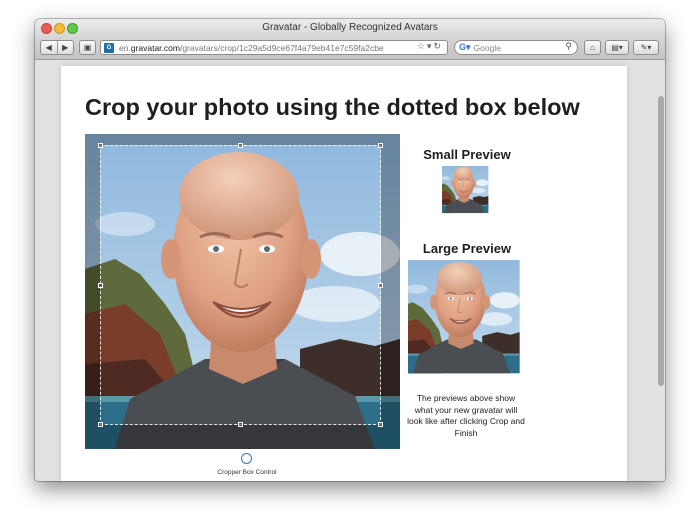 The width and height of the screenshot is (700, 529). Describe the element at coordinates (380, 285) in the screenshot. I see `crop-handle-right` at that location.